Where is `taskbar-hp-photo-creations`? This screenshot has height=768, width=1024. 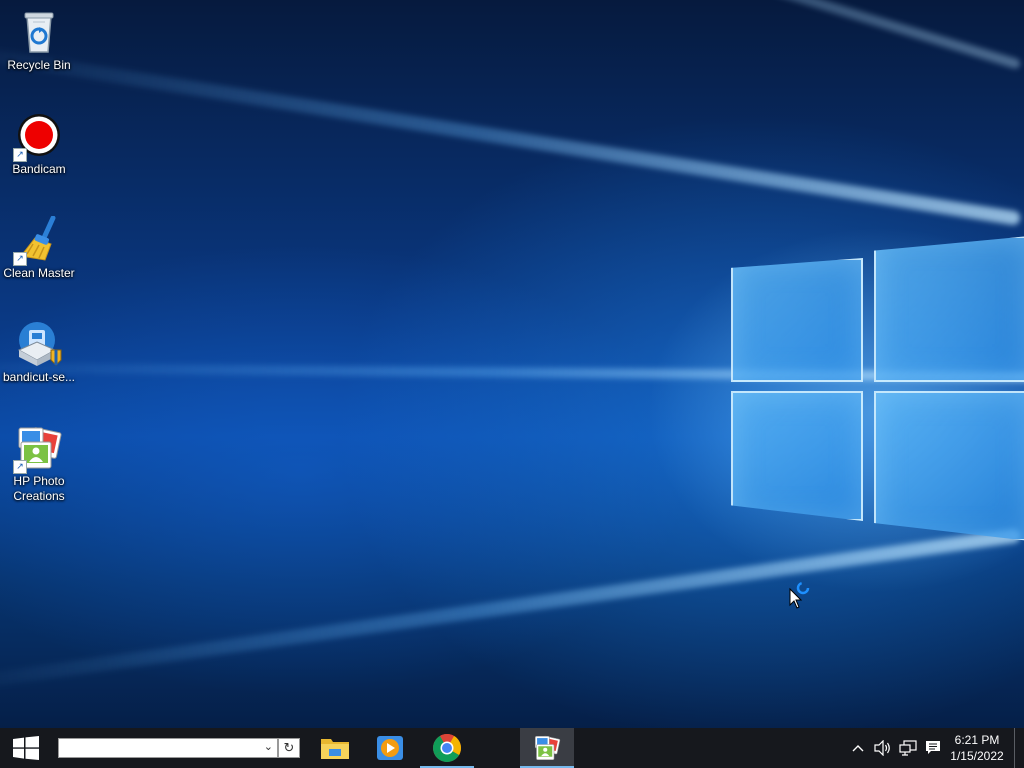 taskbar-hp-photo-creations is located at coordinates (547, 748).